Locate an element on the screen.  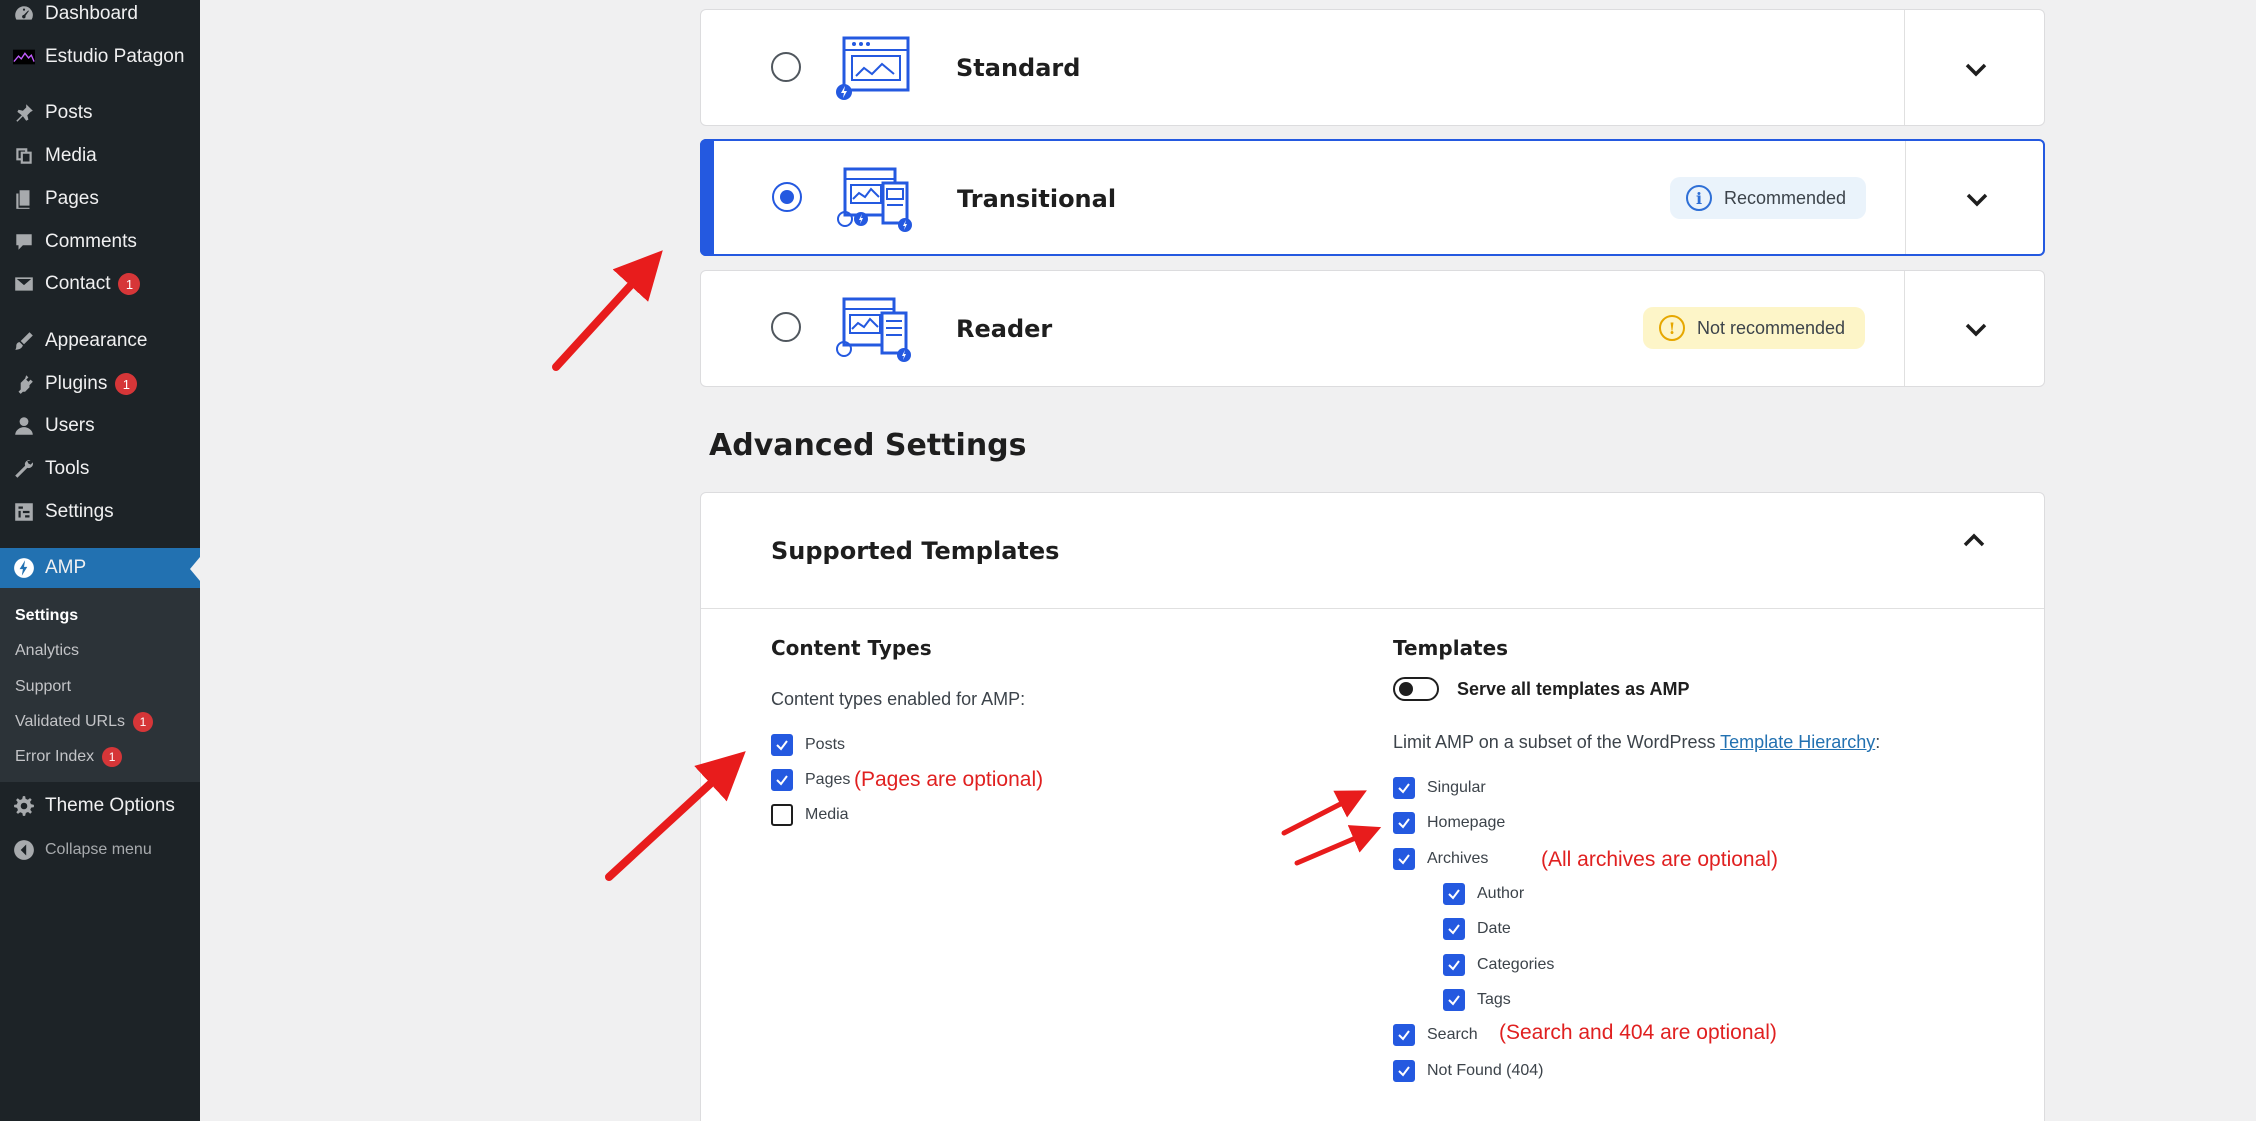
recommended-badge: i Recommended is located at coordinates (1768, 198).